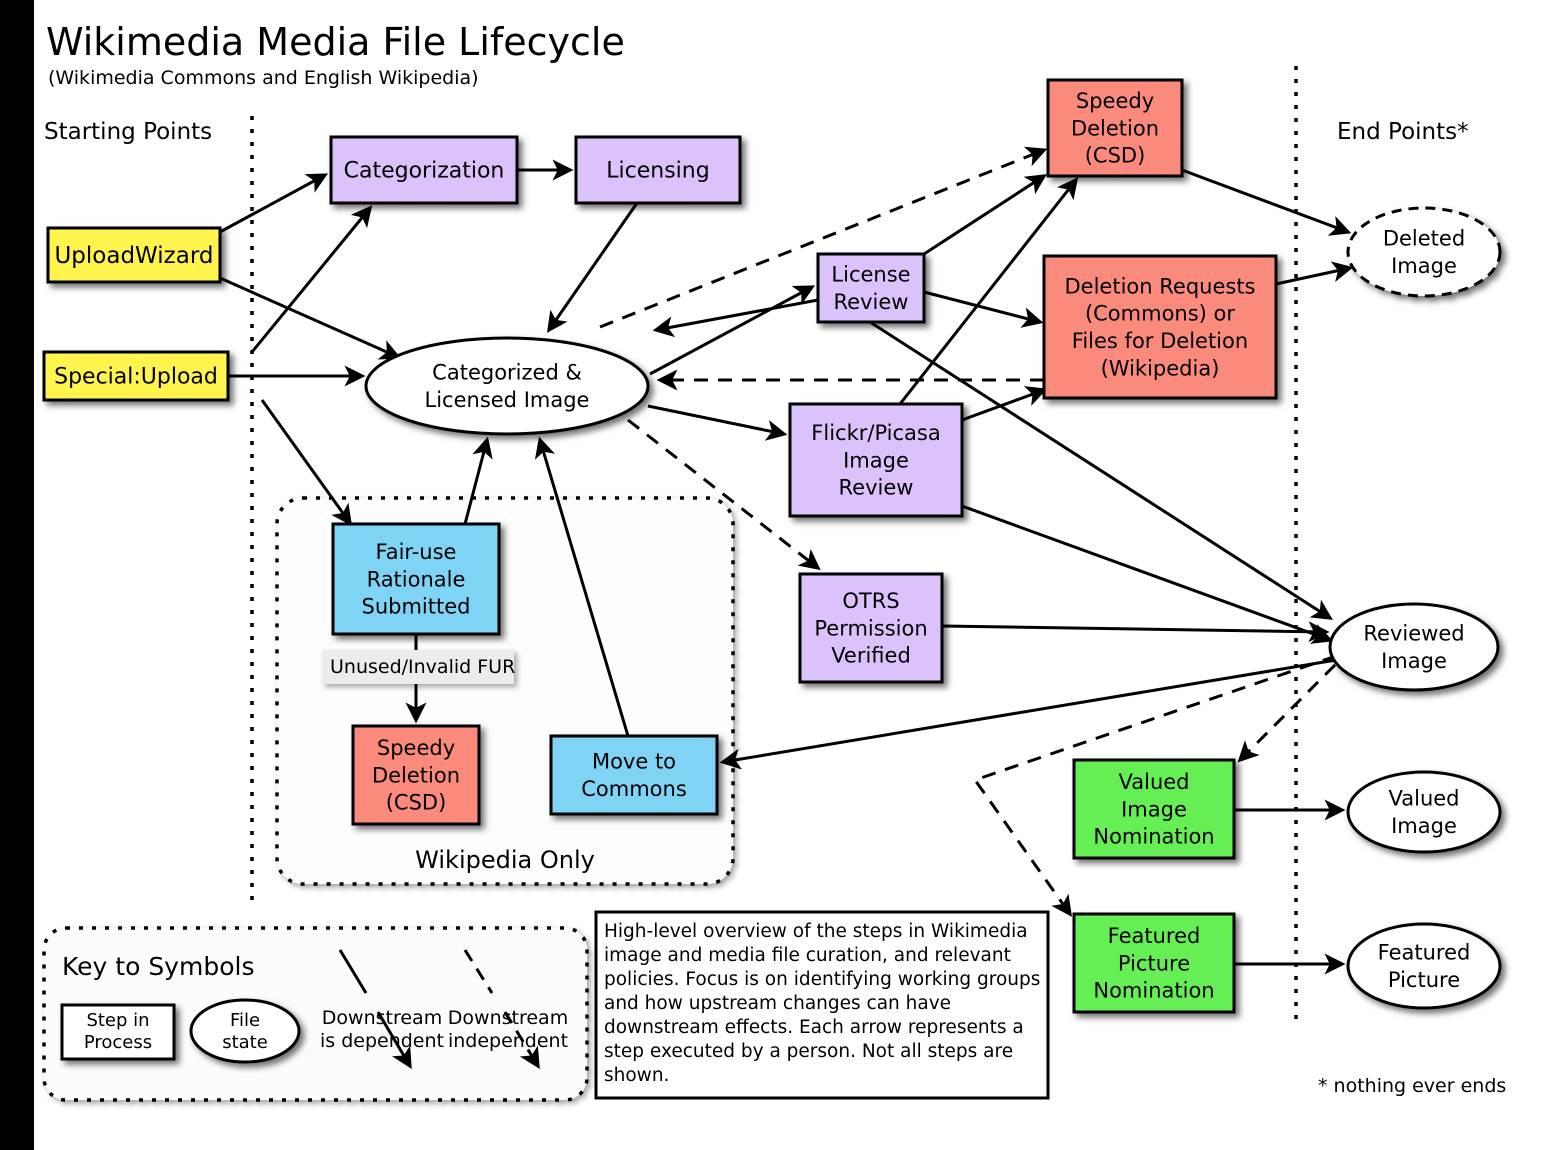 The height and width of the screenshot is (1150, 1544). What do you see at coordinates (508, 1018) in the screenshot?
I see `legend-dashed-label-1: Downstream` at bounding box center [508, 1018].